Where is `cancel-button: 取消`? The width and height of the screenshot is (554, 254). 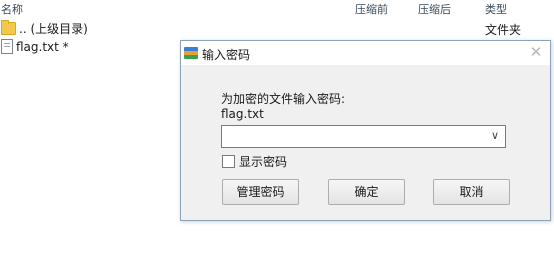
cancel-button: 取消 is located at coordinates (471, 192).